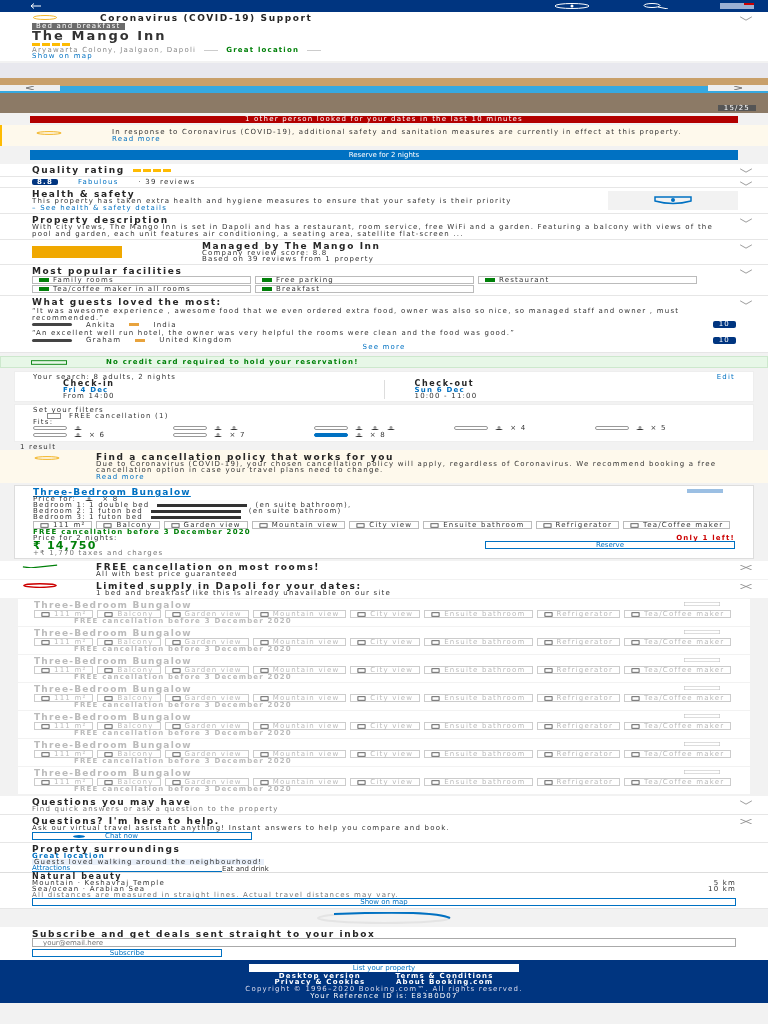 This screenshot has width=768, height=1024. I want to click on loading-spinner-icon, so click(384, 918).